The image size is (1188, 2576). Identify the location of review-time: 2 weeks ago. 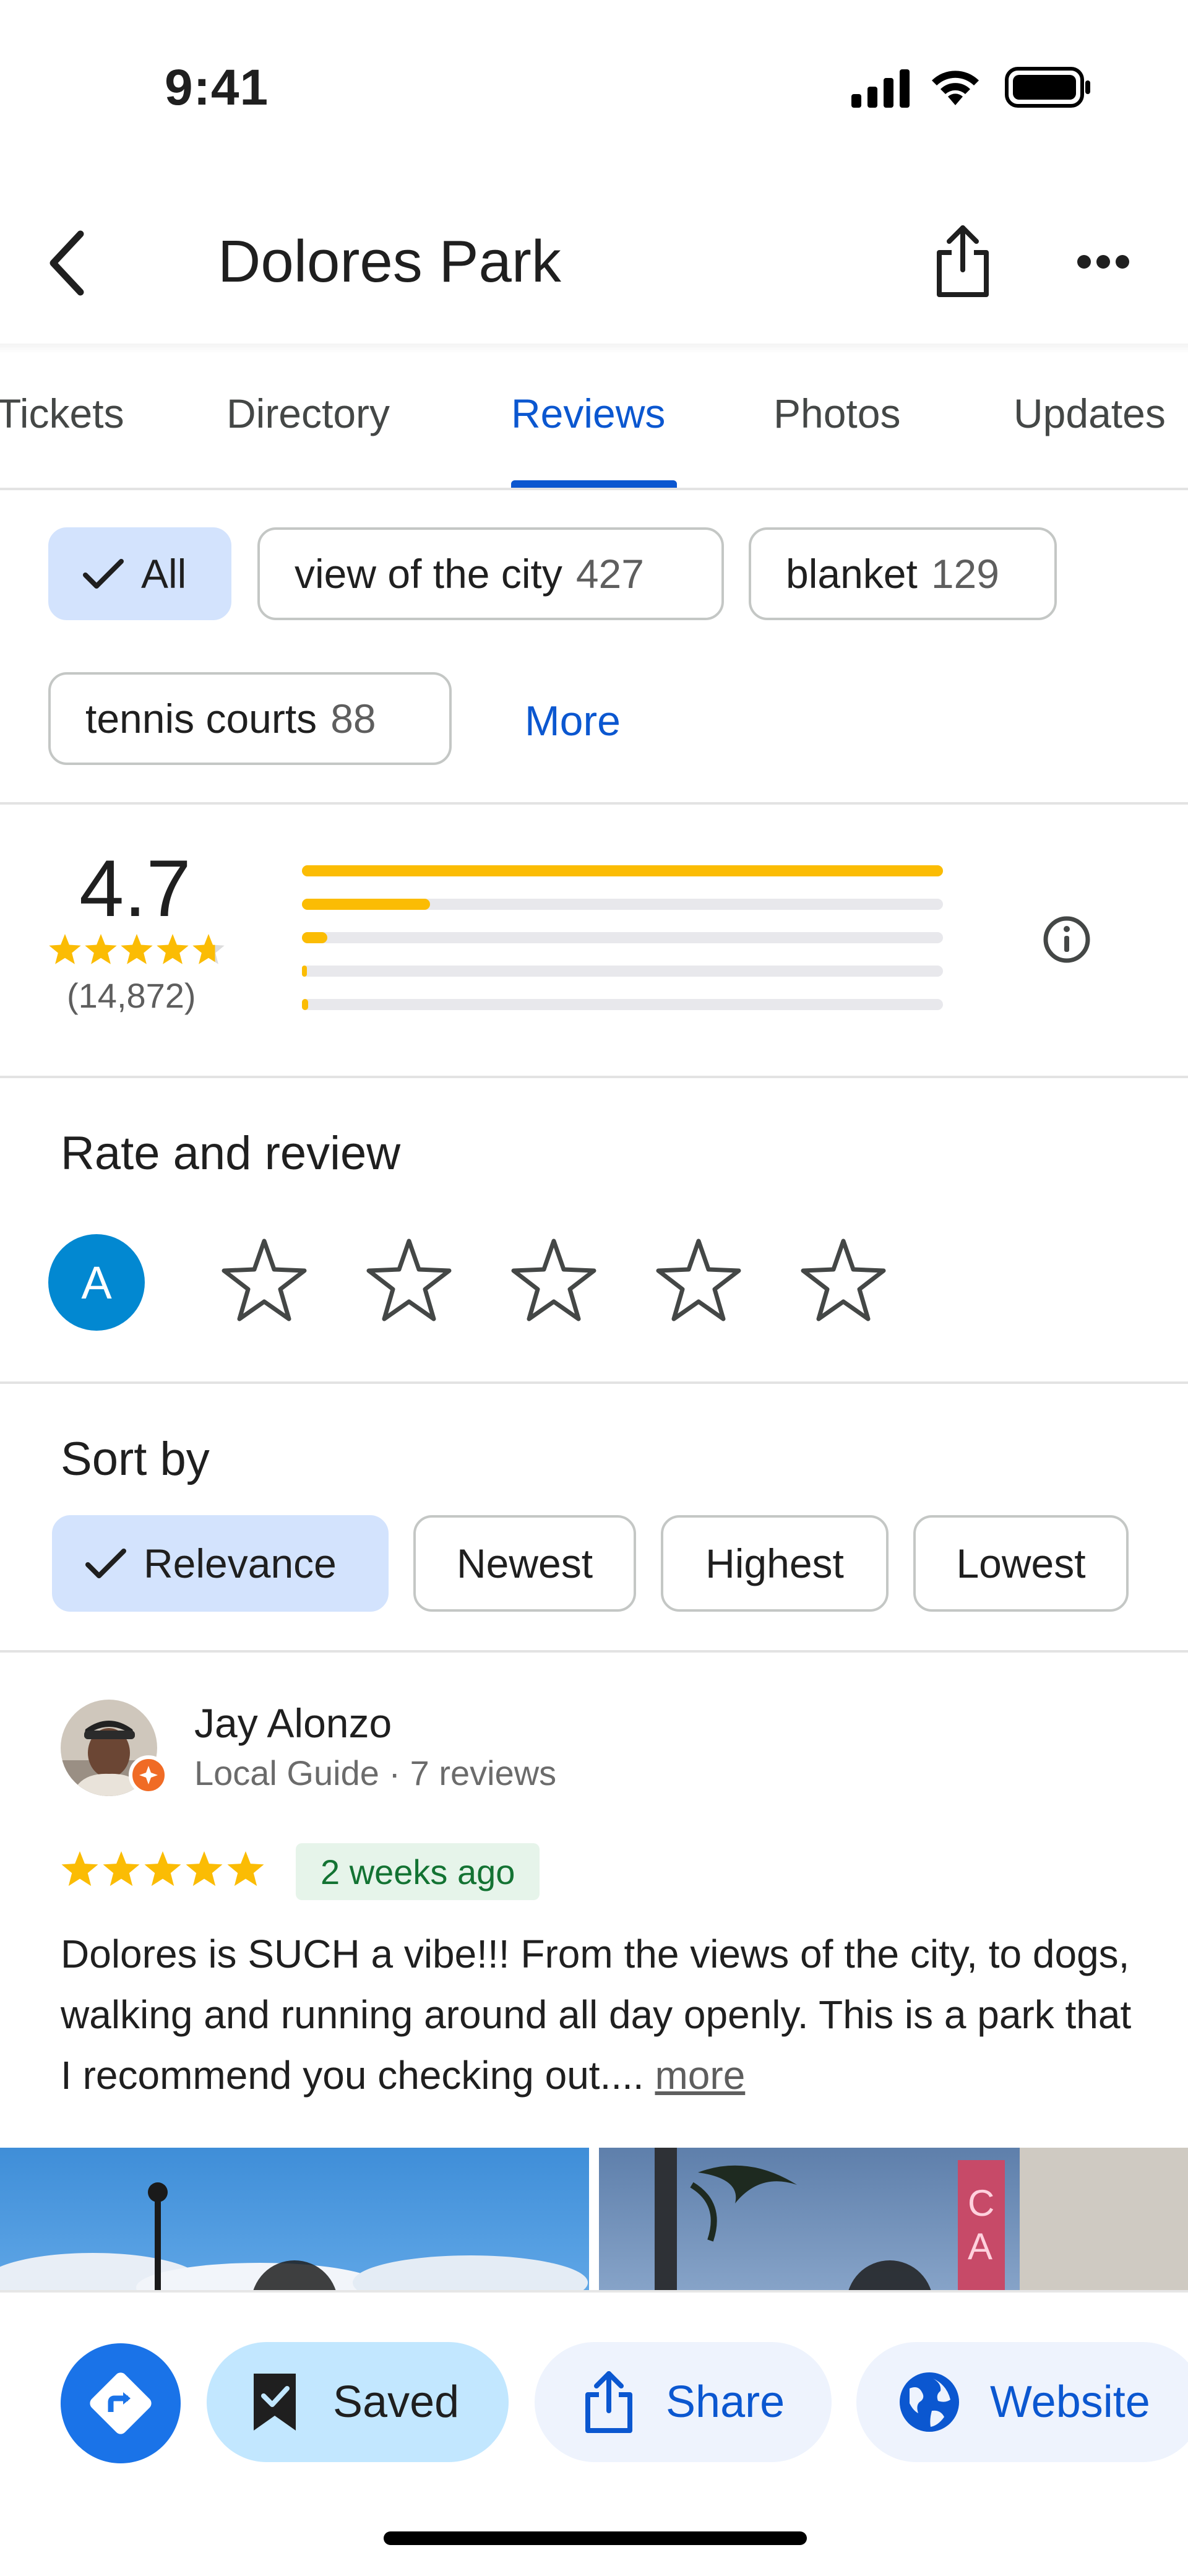
(418, 1871).